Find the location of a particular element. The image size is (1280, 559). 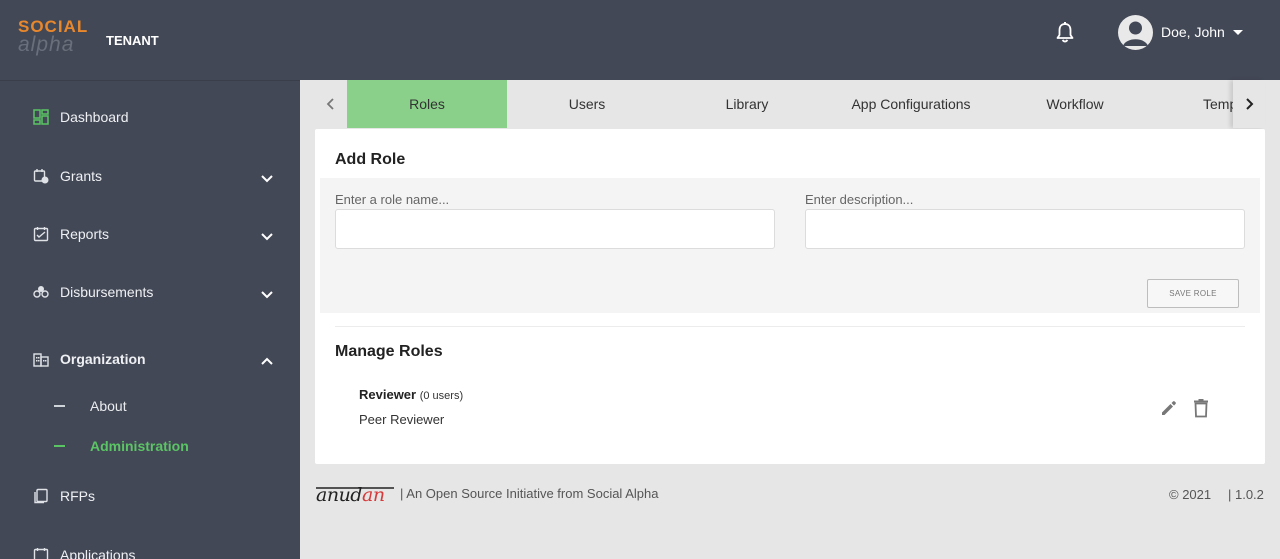

role-name-text: Reviewer is located at coordinates (388, 394).